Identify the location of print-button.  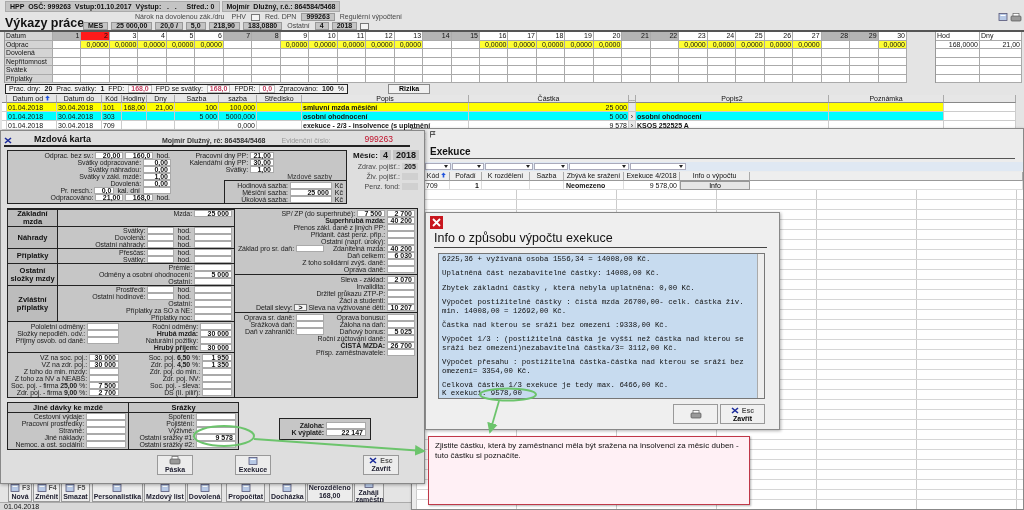
(695, 414).